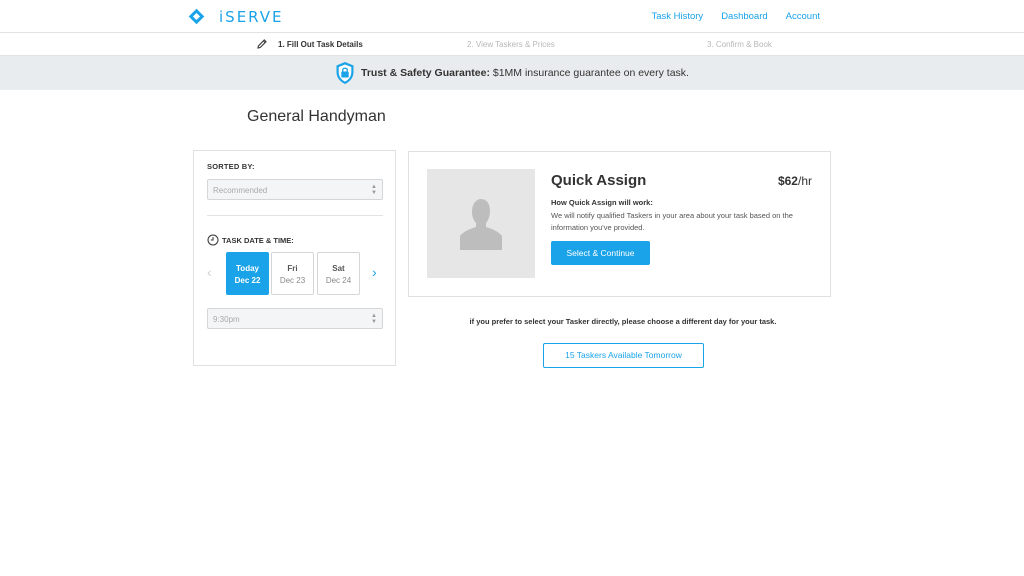 The width and height of the screenshot is (1024, 576). I want to click on step-confirm-book: 3. Confirm & Book, so click(739, 44).